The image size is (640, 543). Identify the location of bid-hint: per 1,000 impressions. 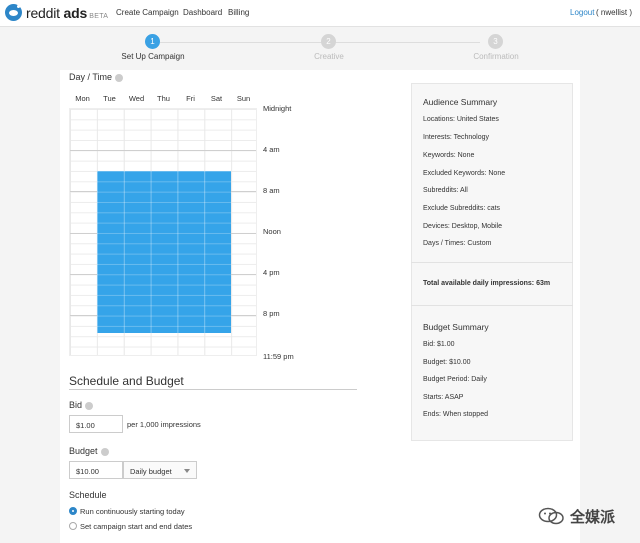
(164, 424).